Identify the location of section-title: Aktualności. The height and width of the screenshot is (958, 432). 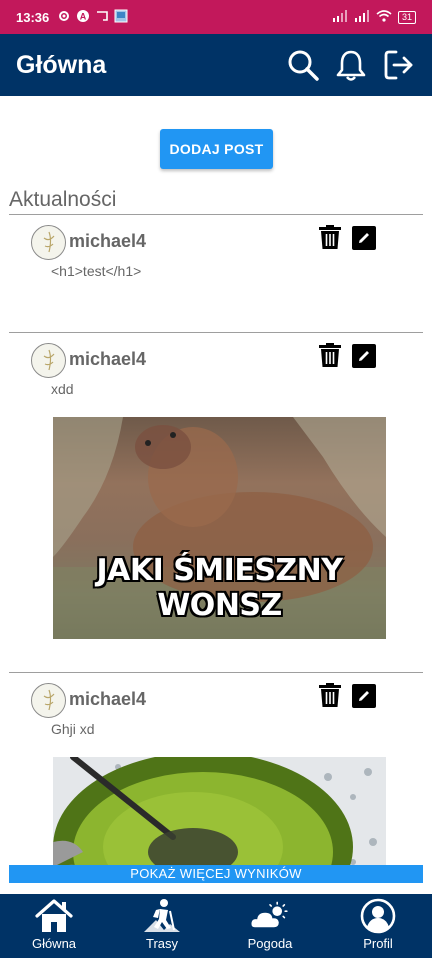
(63, 199).